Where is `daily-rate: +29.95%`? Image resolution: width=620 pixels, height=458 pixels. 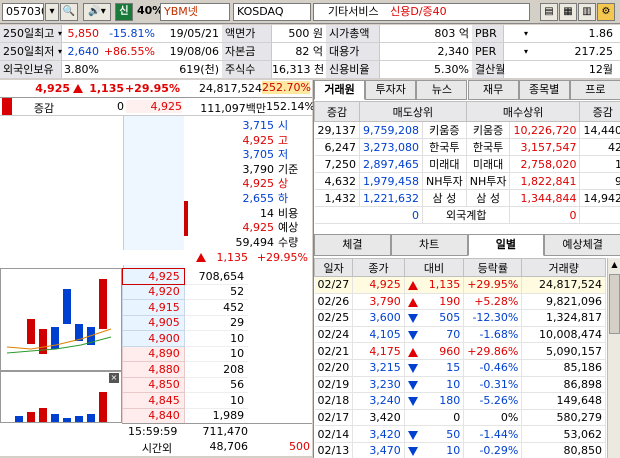 daily-rate: +29.95% is located at coordinates (493, 285).